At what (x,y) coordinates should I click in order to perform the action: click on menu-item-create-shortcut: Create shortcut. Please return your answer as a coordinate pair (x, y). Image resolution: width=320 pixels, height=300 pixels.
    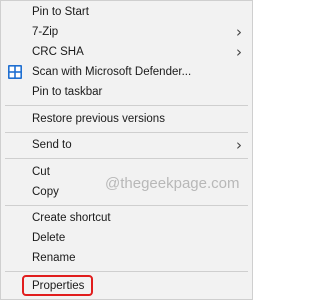
    Looking at the image, I should click on (126, 218).